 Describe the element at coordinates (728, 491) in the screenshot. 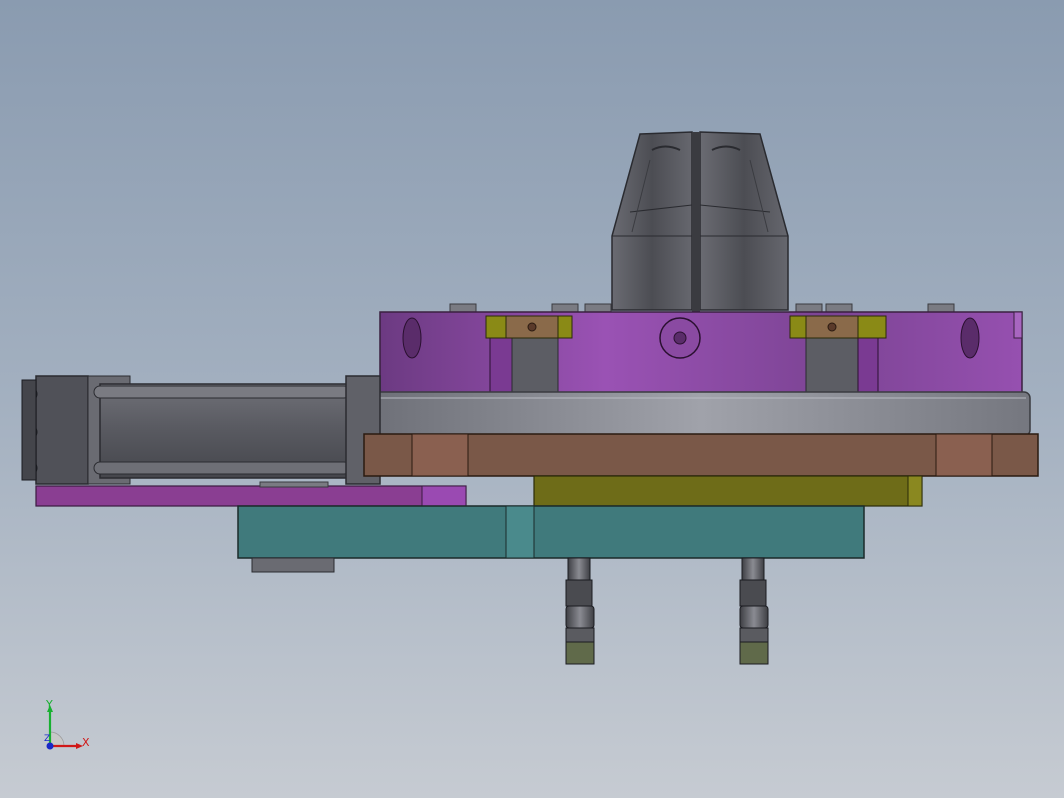

I see `olive-plate` at that location.